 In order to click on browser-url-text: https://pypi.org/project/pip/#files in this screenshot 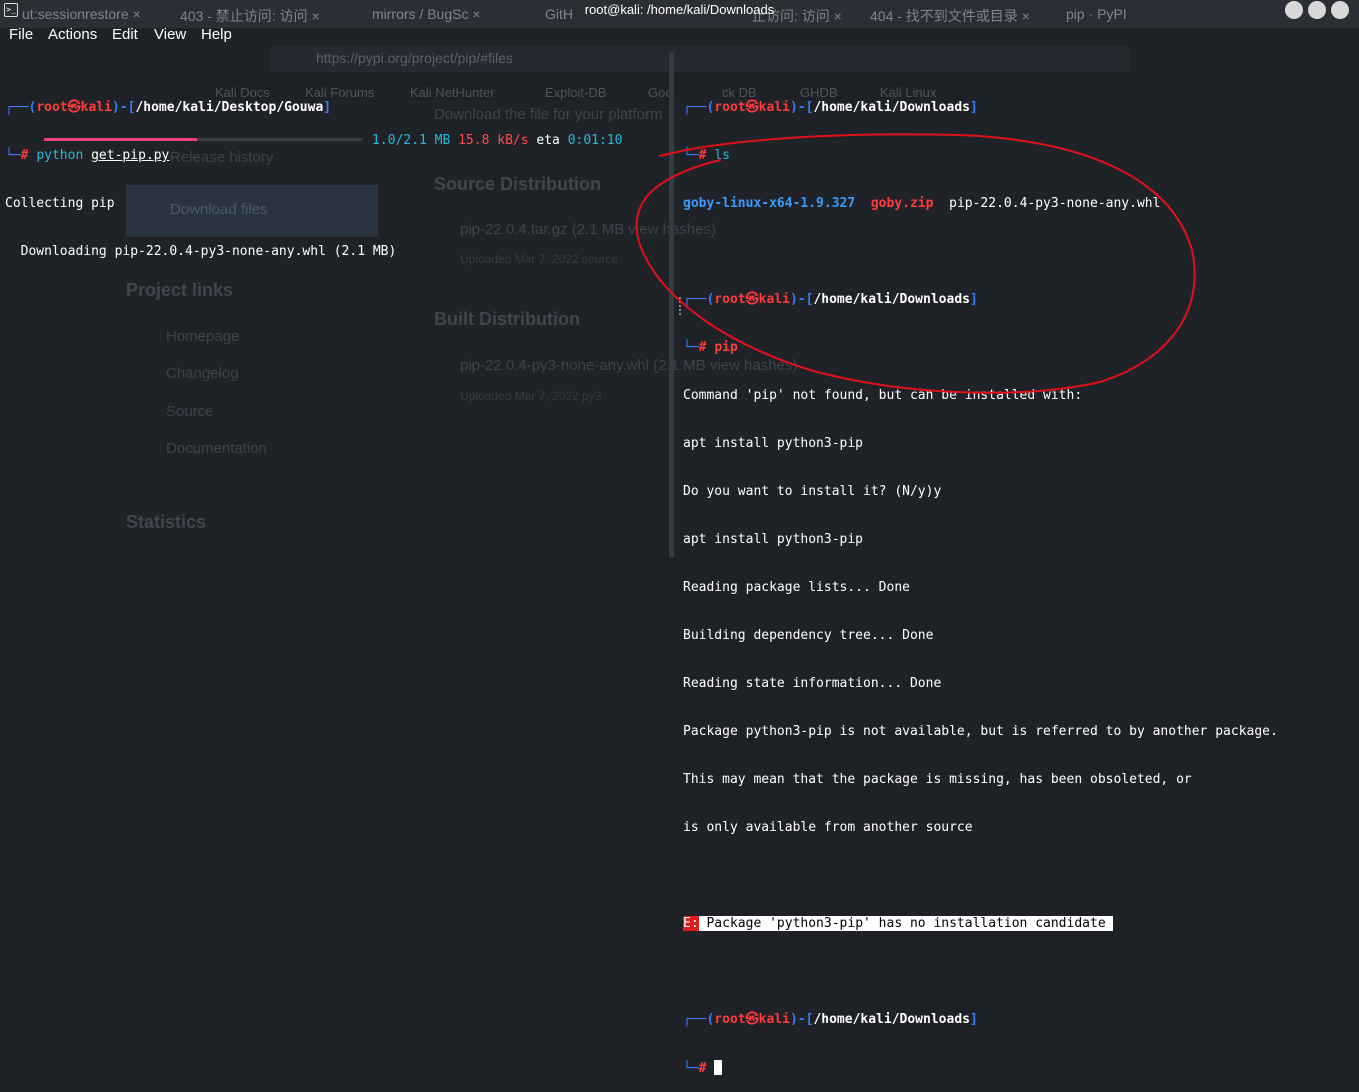, I will do `click(414, 58)`.